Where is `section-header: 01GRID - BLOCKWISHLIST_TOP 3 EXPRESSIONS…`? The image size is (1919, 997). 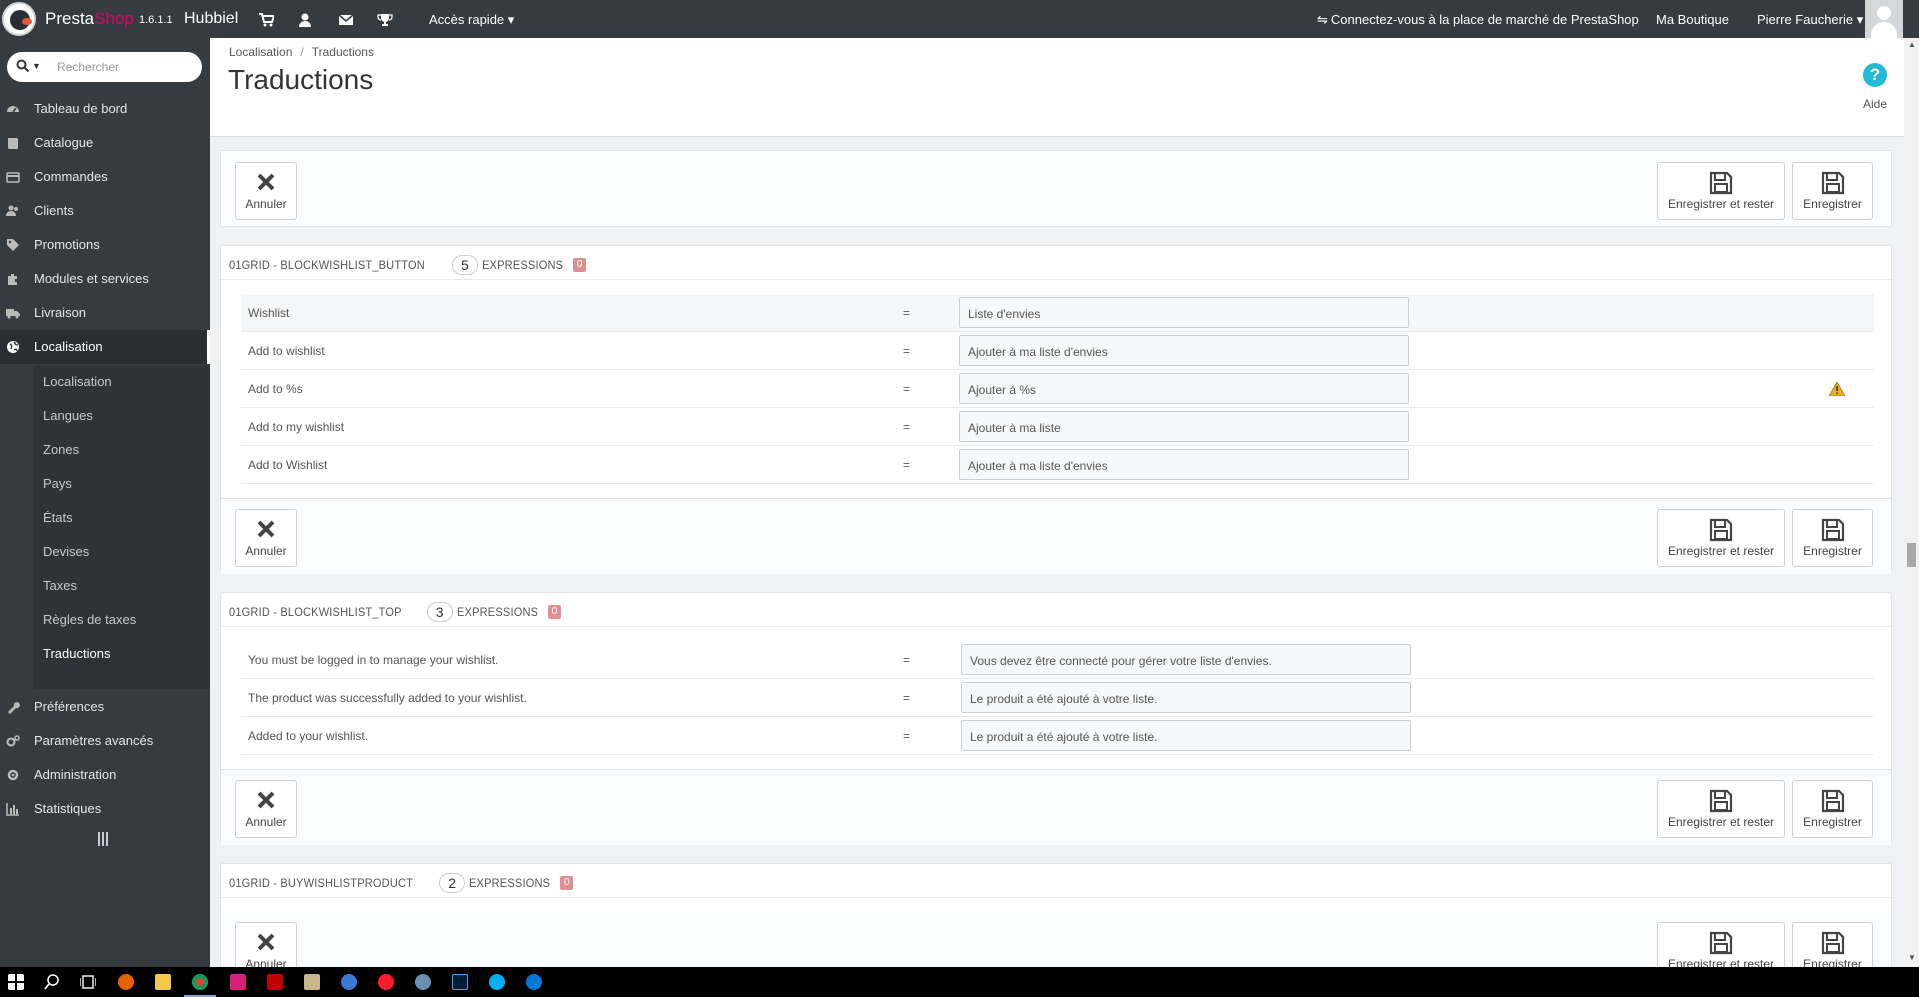
section-header: 01GRID - BLOCKWISHLIST_TOP 3 EXPRESSIONS… is located at coordinates (395, 612).